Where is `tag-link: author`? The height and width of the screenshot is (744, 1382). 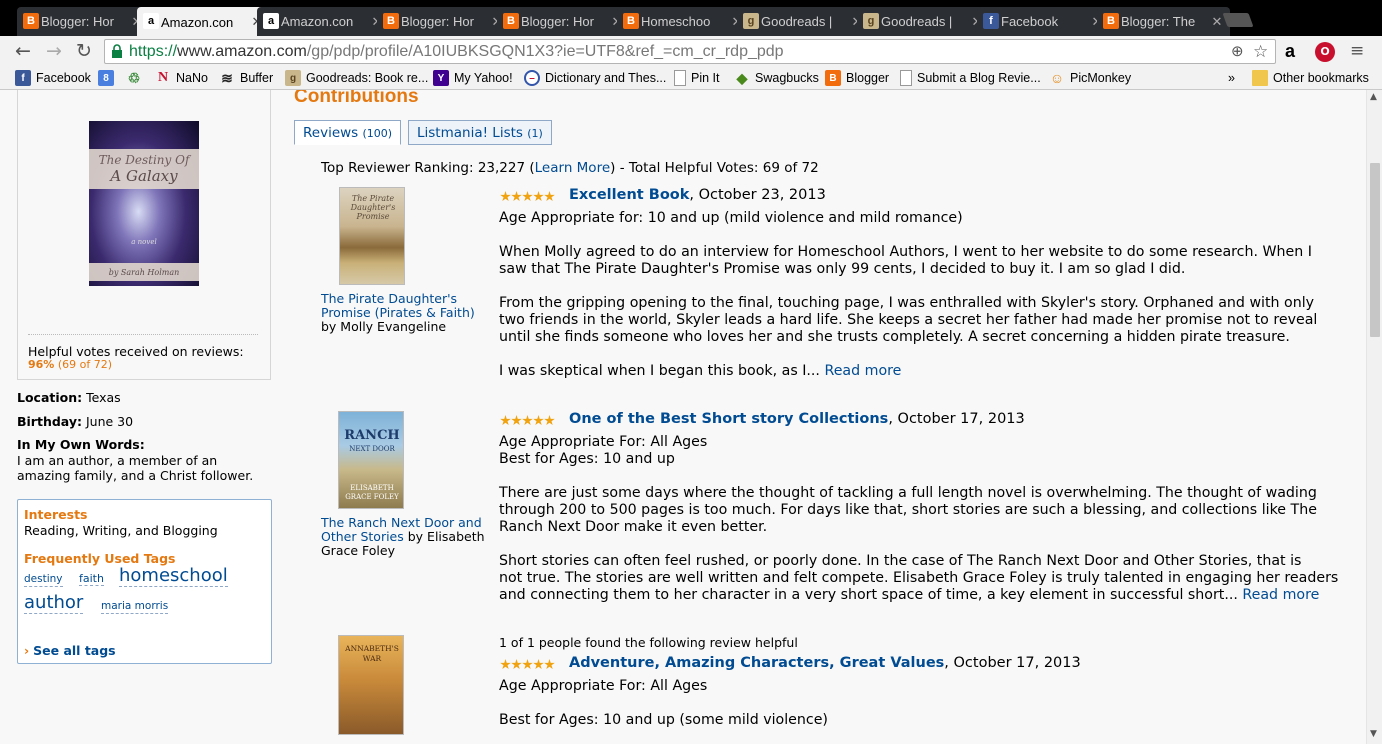 tag-link: author is located at coordinates (54, 603).